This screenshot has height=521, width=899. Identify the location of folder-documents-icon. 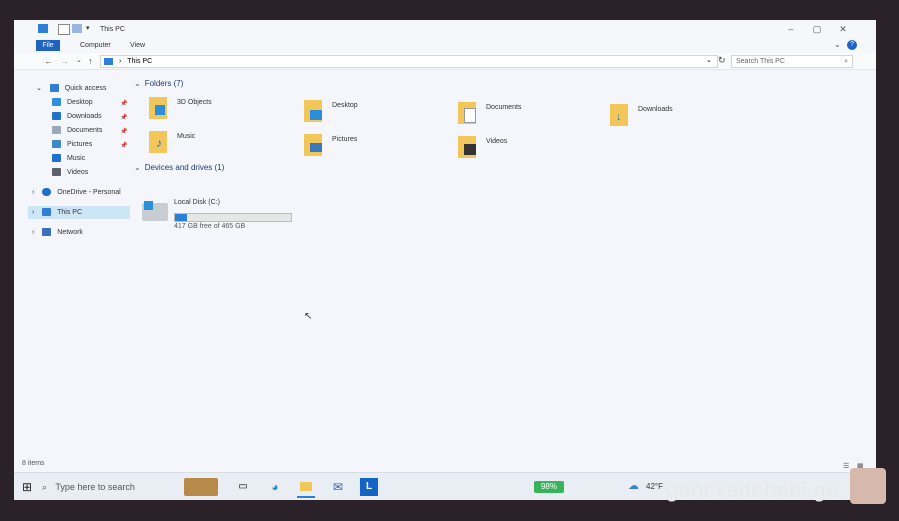
(467, 113).